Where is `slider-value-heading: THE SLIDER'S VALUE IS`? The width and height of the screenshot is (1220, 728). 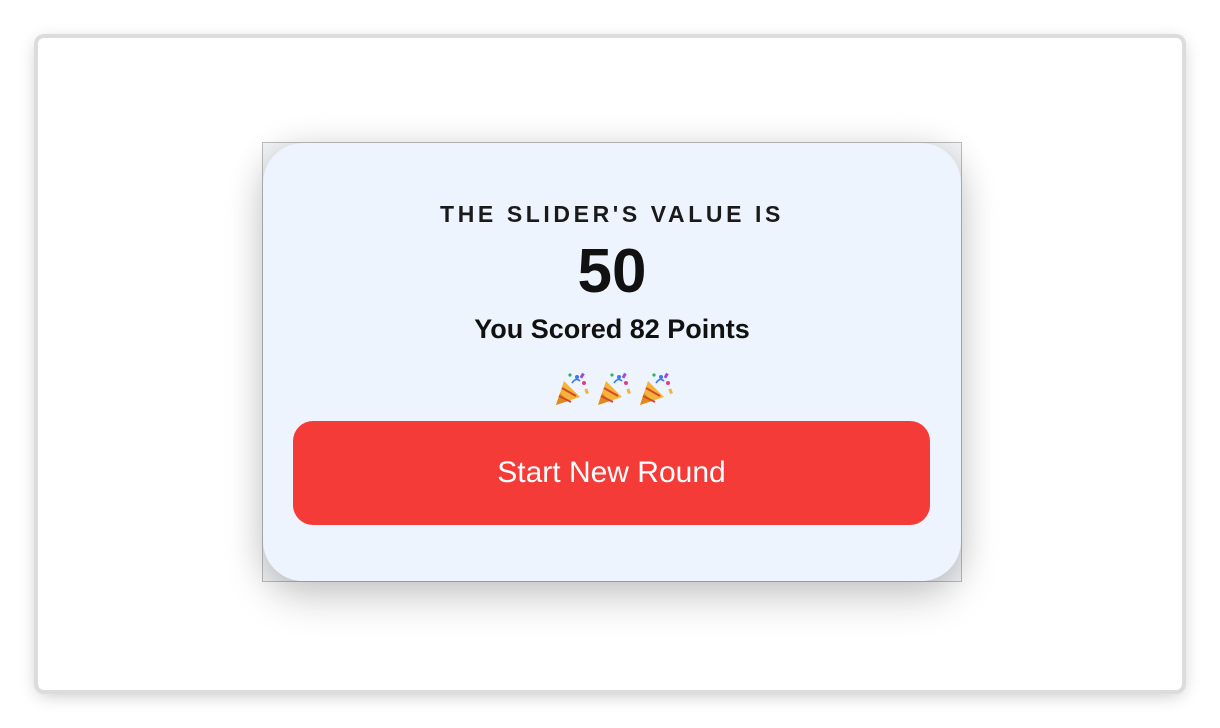
slider-value-heading: THE SLIDER'S VALUE IS is located at coordinates (612, 214).